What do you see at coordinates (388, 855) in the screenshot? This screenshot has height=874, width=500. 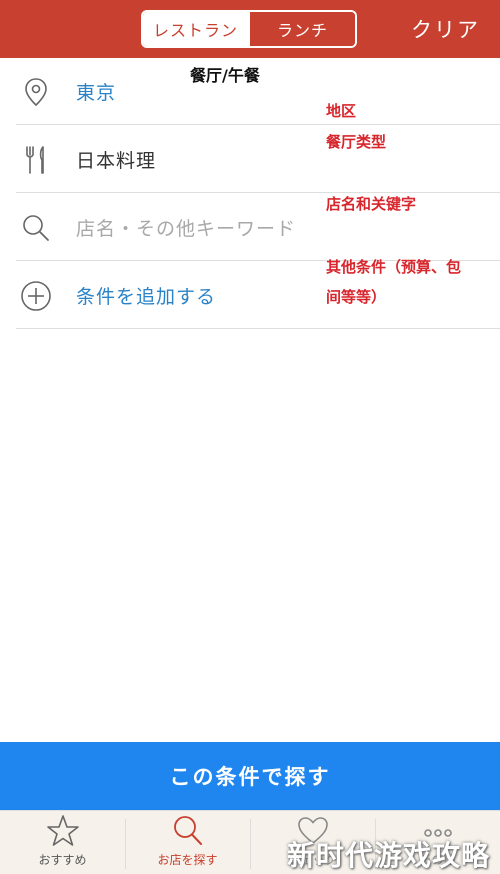 I see `watermark: 新时代游戏攻略` at bounding box center [388, 855].